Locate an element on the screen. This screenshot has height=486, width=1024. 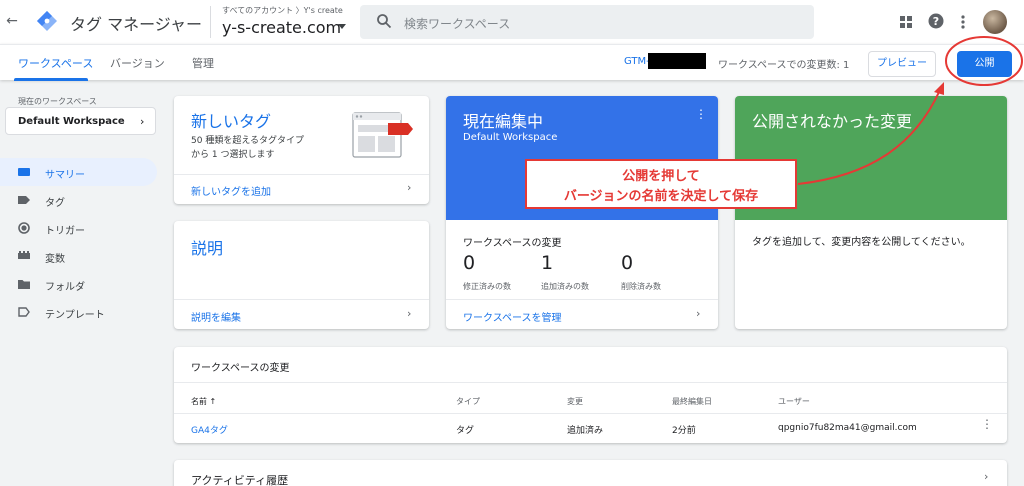
new-tag-description: 50 種類を超えるタグタイプ is located at coordinates (248, 141).